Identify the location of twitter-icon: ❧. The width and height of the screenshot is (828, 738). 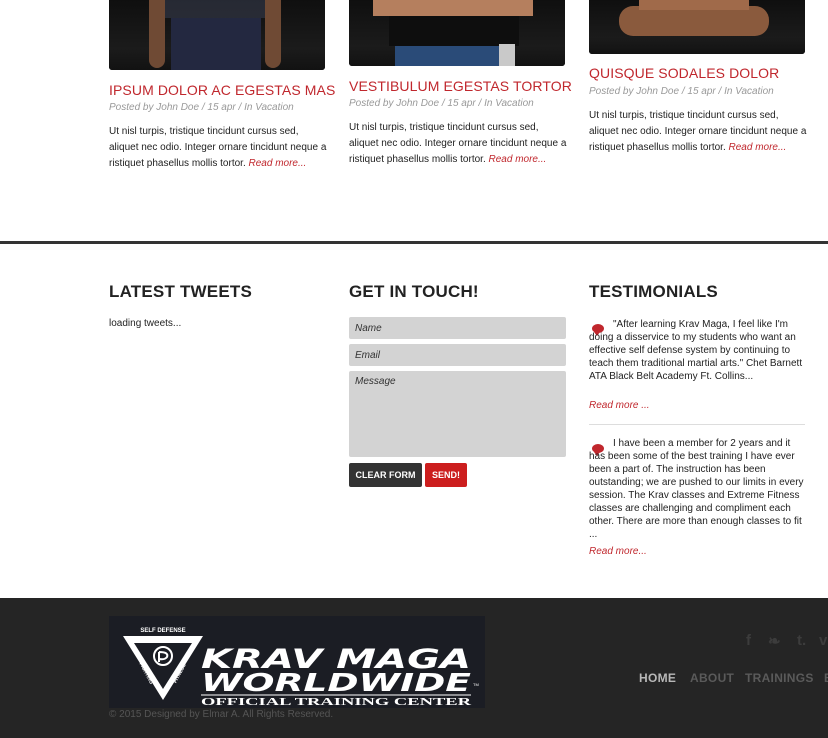
(774, 641).